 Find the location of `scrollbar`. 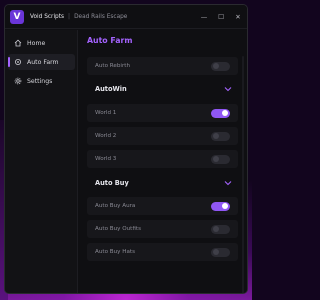

scrollbar is located at coordinates (243, 174).